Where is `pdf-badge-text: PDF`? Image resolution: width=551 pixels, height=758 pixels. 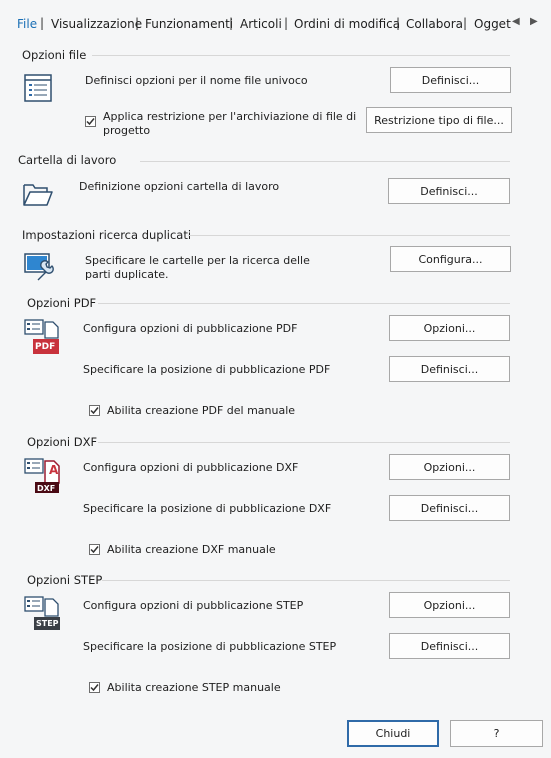 pdf-badge-text: PDF is located at coordinates (45, 347).